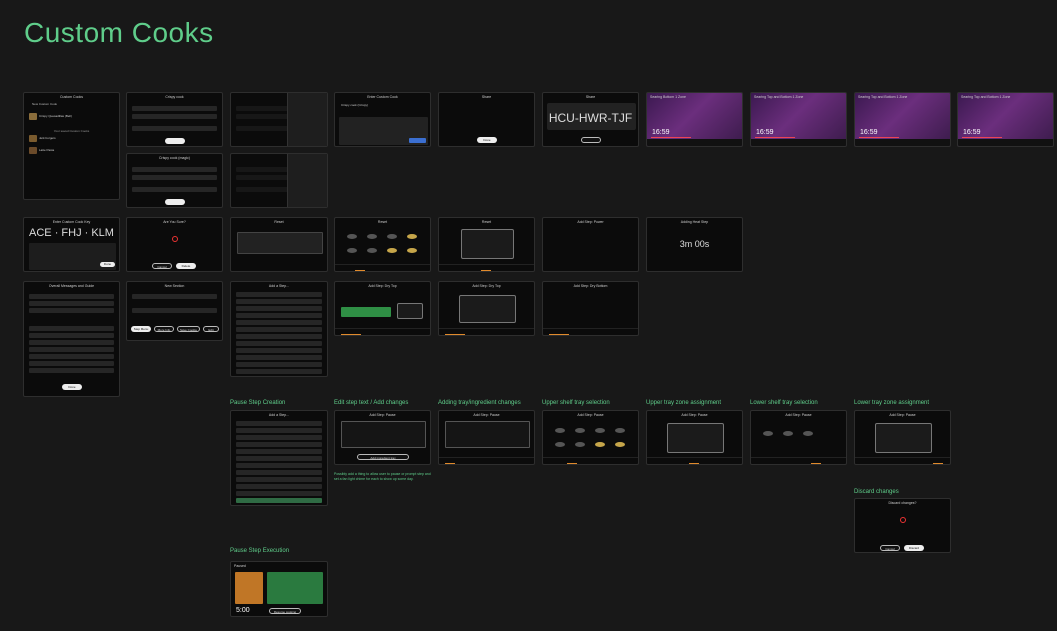 This screenshot has height=631, width=1057. I want to click on frame-recipe-2-menu, so click(279, 180).